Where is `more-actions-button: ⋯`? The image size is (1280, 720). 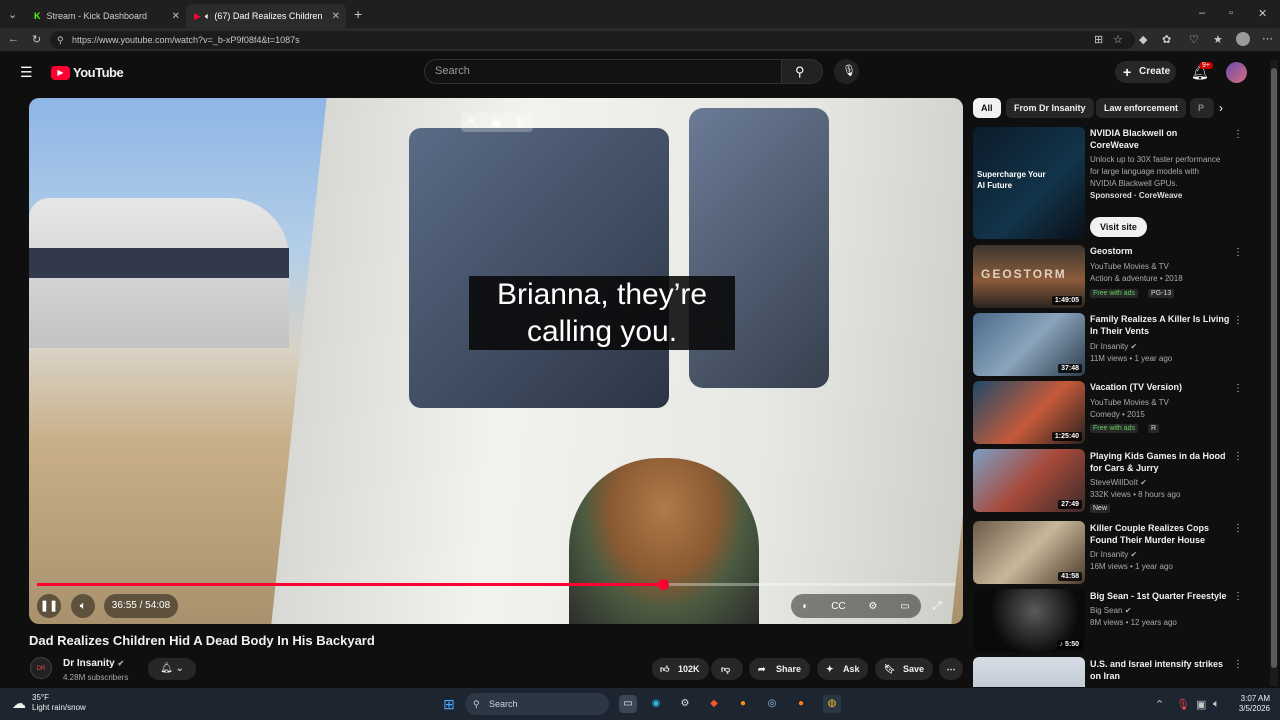 more-actions-button: ⋯ is located at coordinates (951, 669).